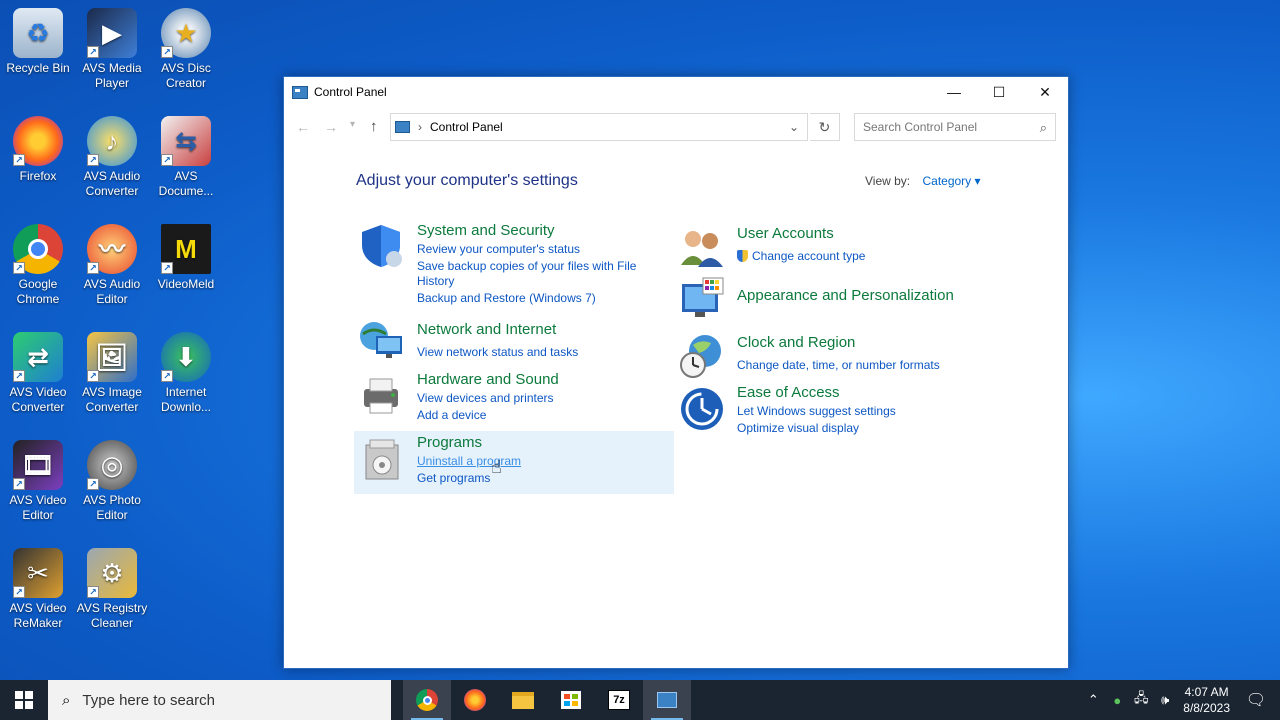  What do you see at coordinates (435, 281) in the screenshot?
I see `link-save-backup-cont: History` at bounding box center [435, 281].